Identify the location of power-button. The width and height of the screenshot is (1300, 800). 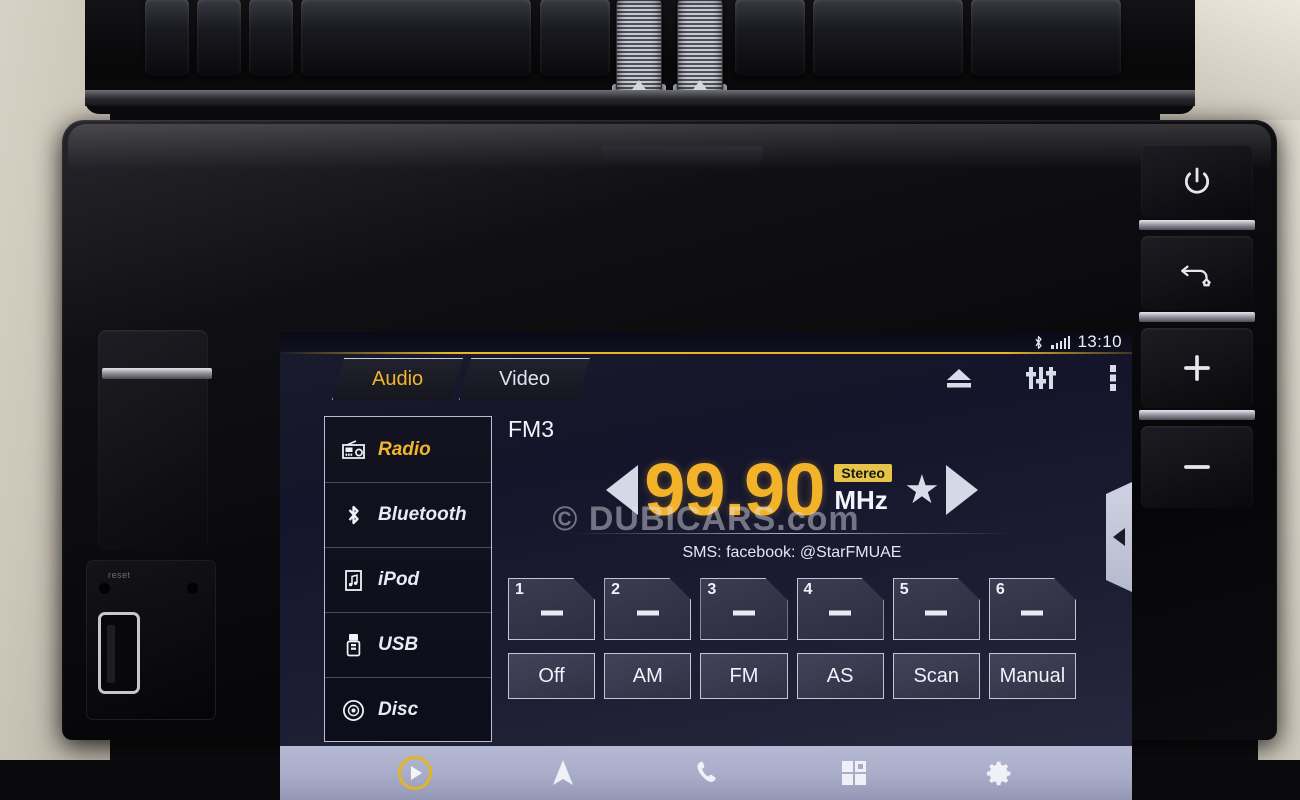
(1197, 181).